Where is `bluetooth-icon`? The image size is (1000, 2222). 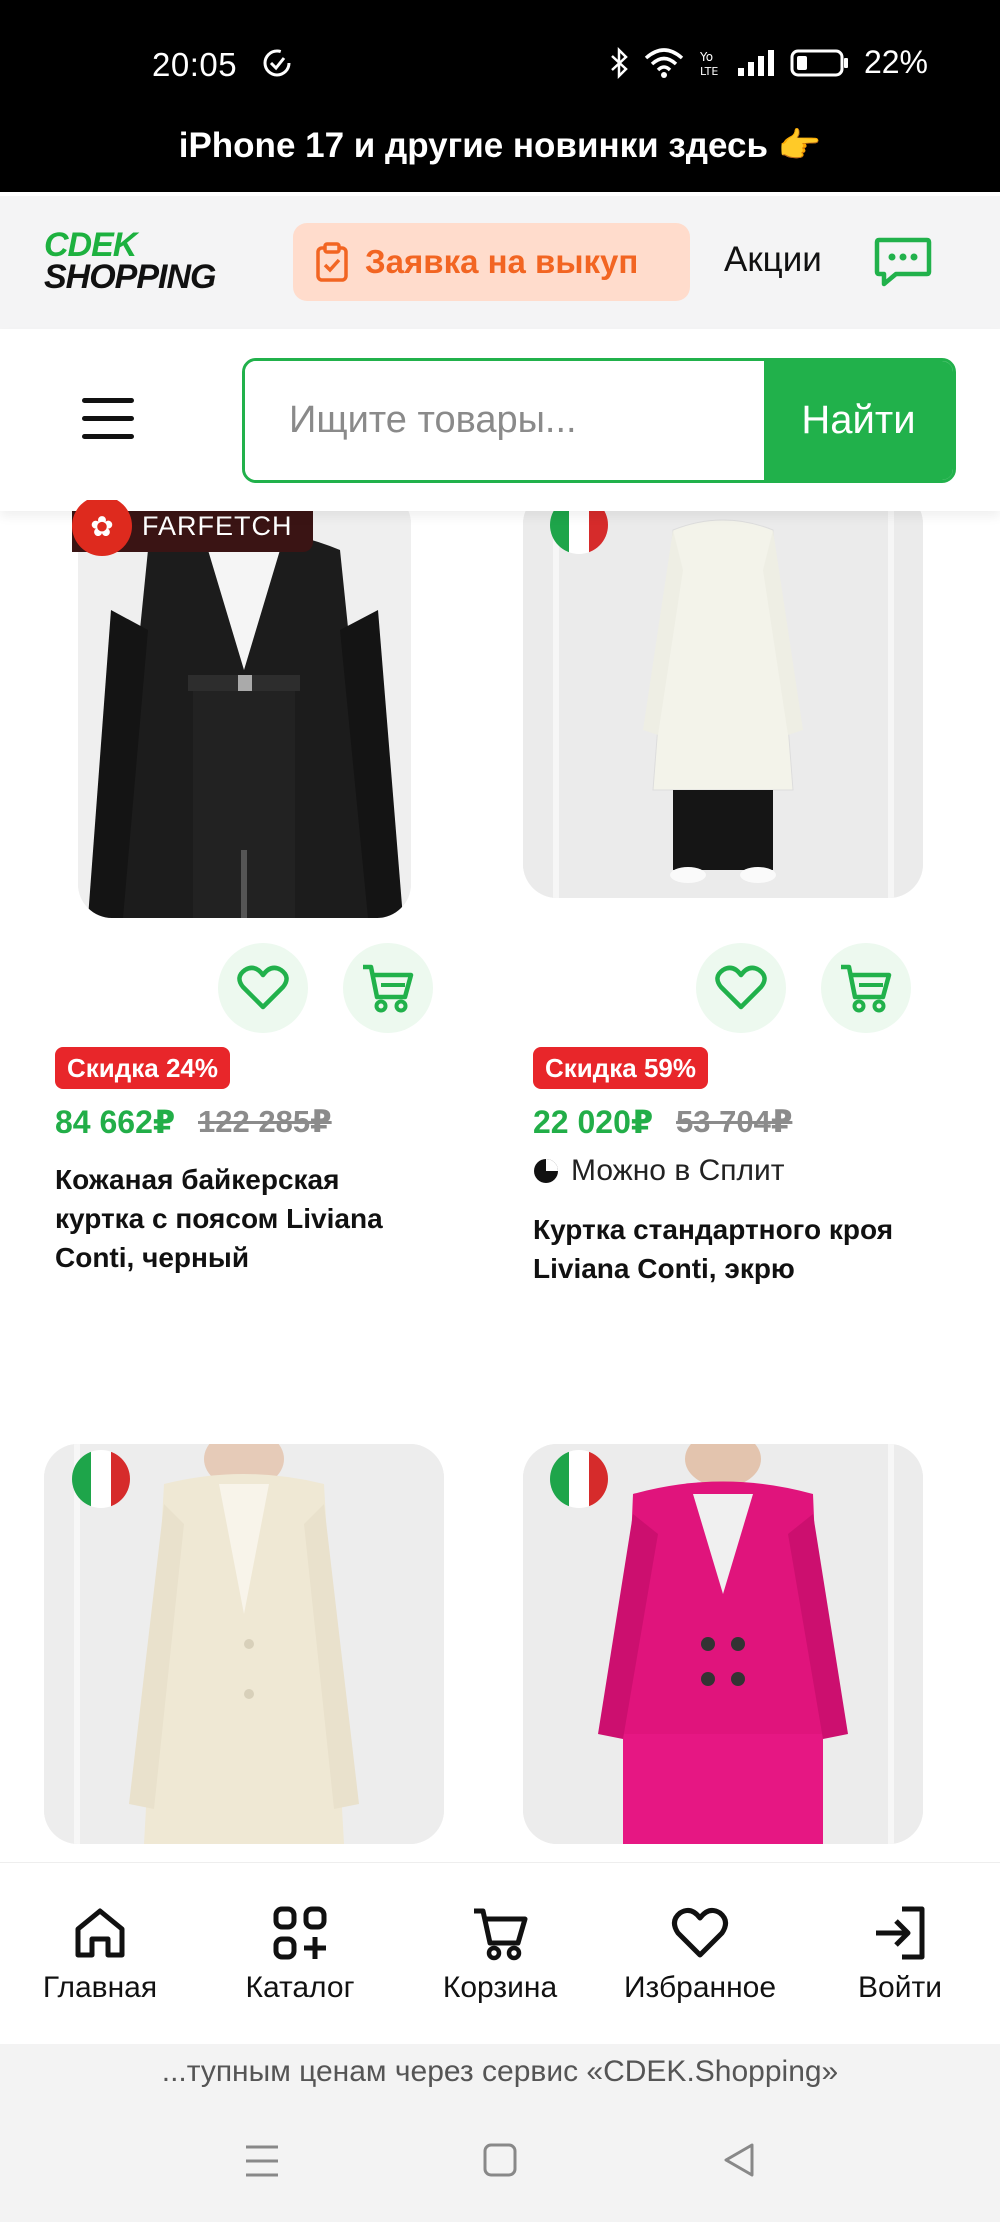
bluetooth-icon is located at coordinates (619, 62).